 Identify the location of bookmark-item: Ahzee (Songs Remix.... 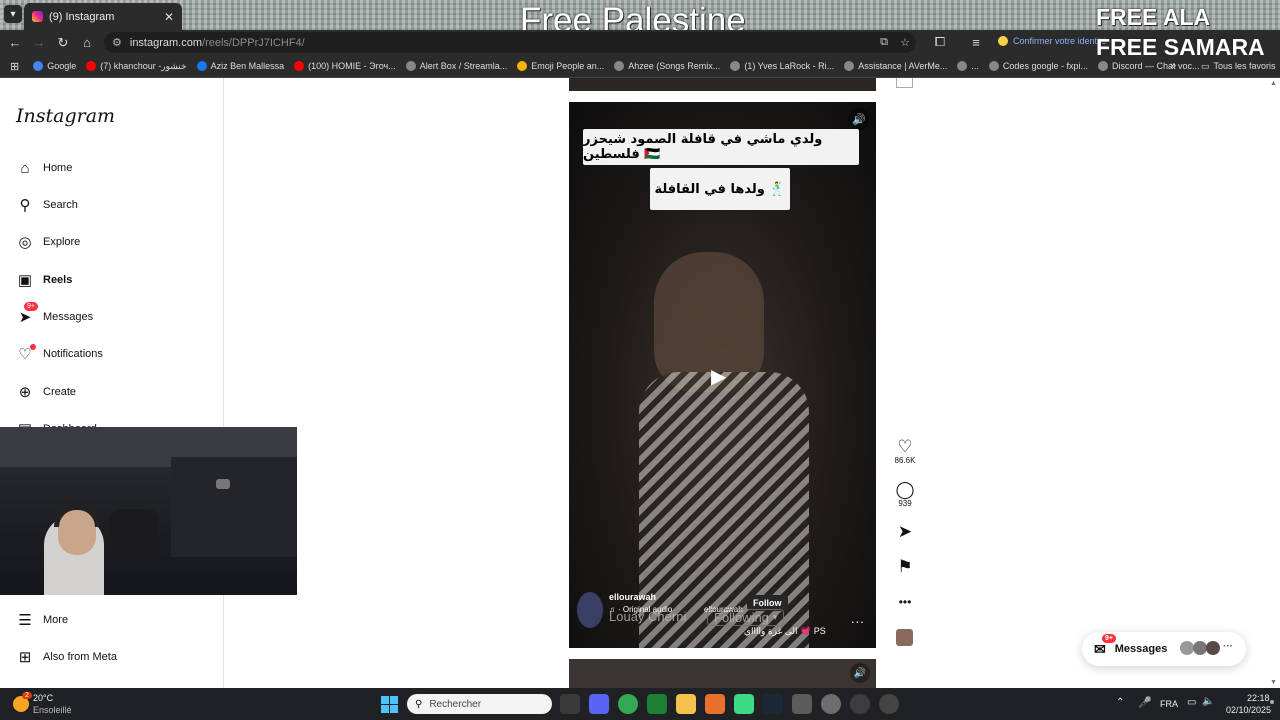
(667, 66).